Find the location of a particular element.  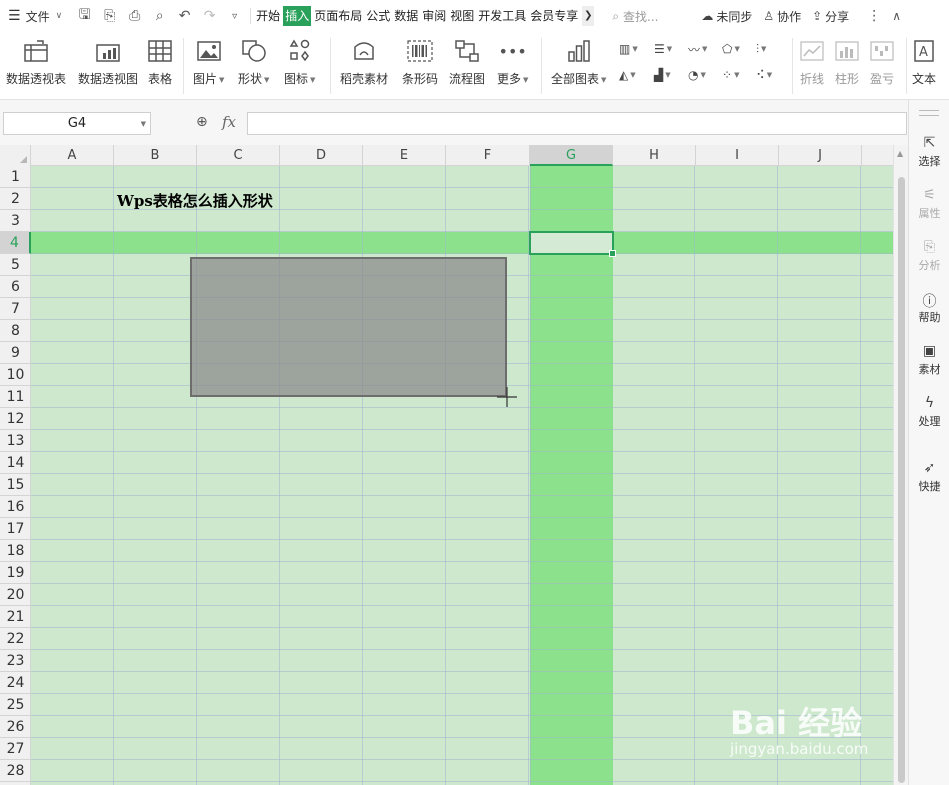

row-header: 28 is located at coordinates (15, 771).